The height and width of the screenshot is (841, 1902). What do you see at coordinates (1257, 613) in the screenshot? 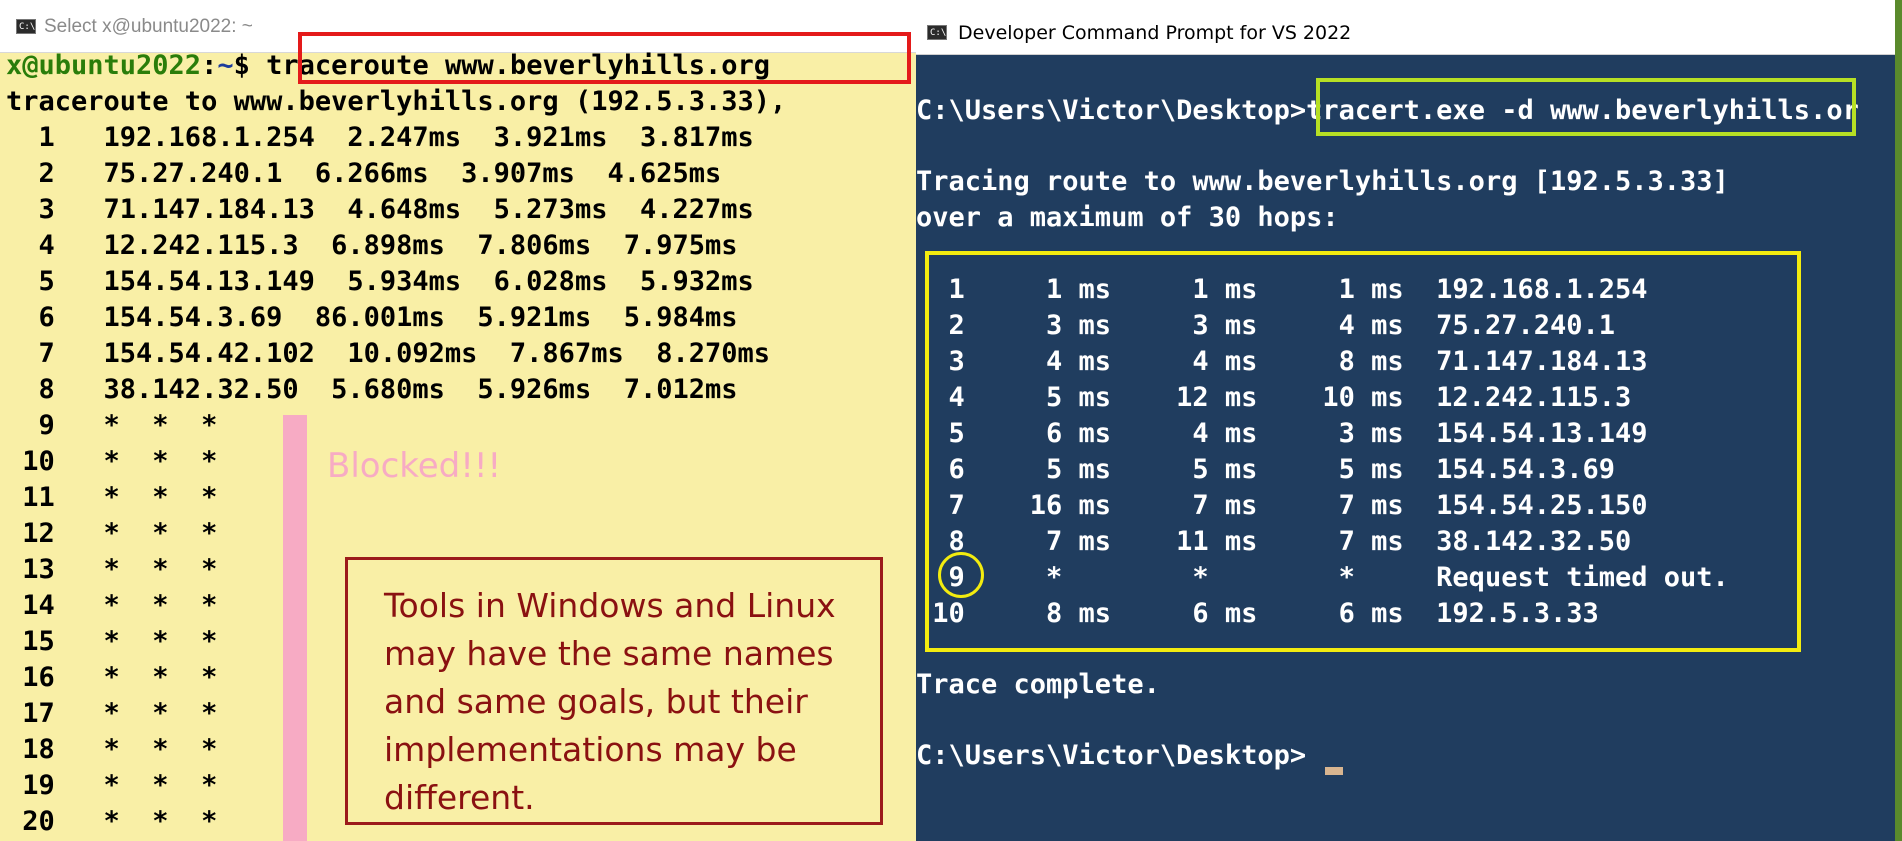
I see `tracert-hop-row: 10 8 ms 6 ms 6 ms 192.5.3.33` at bounding box center [1257, 613].